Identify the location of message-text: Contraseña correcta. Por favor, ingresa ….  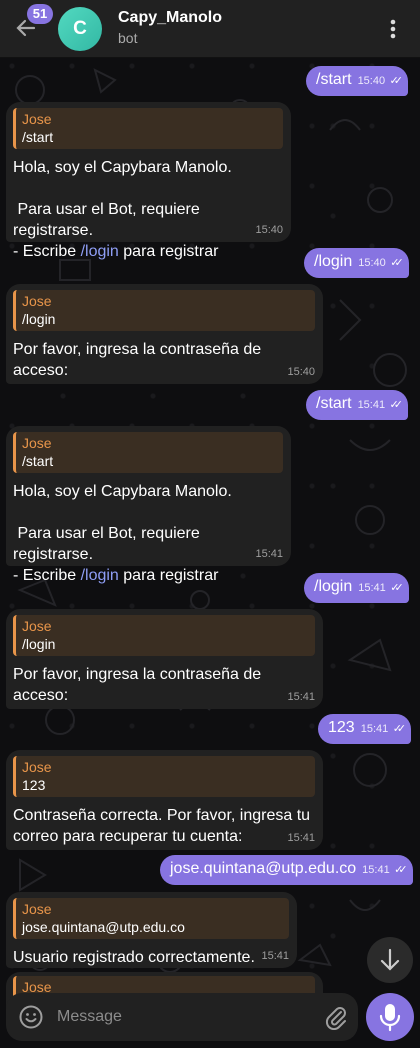
(164, 826).